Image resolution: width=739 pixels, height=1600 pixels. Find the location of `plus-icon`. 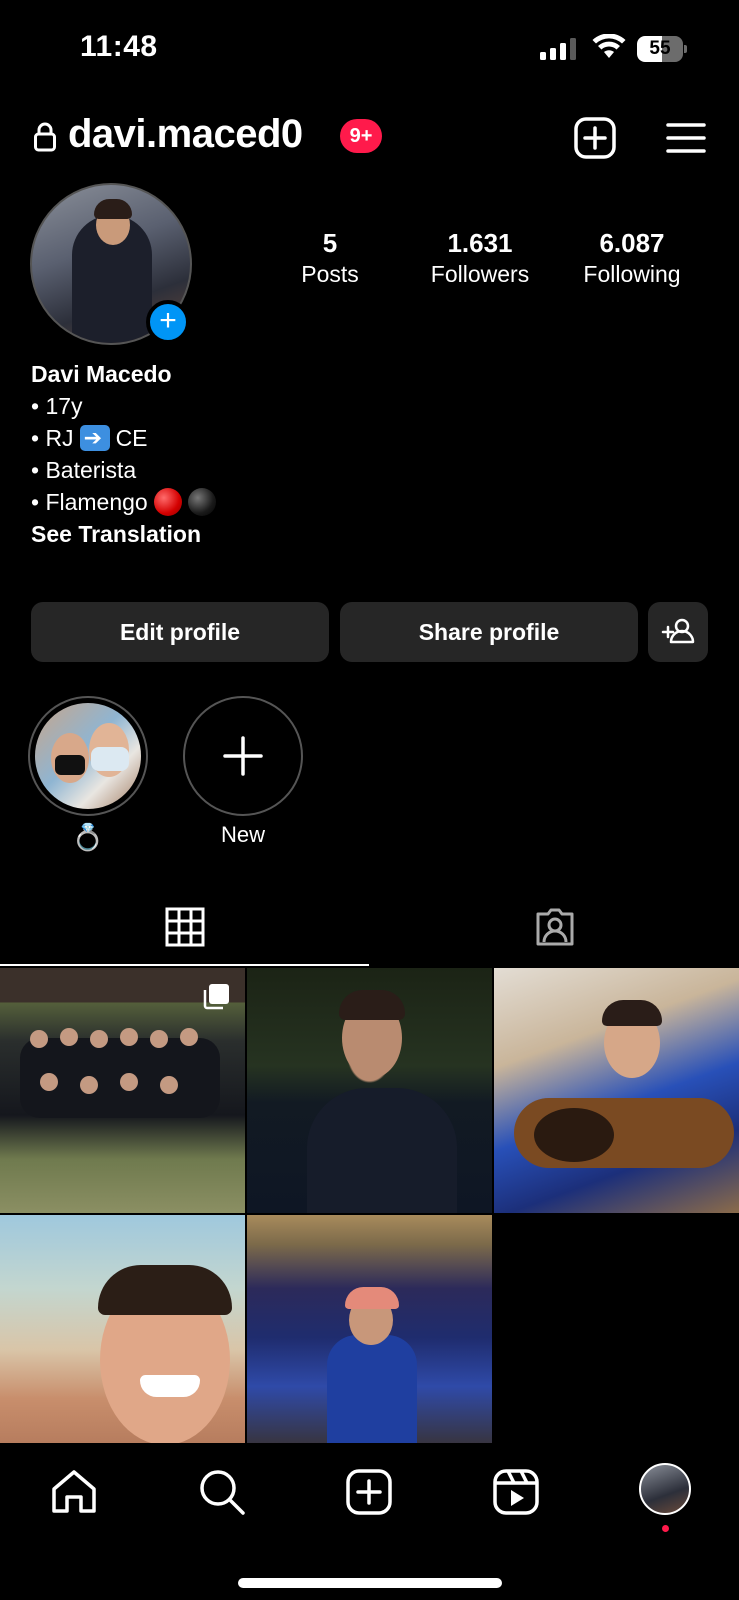

plus-icon is located at coordinates (243, 756).